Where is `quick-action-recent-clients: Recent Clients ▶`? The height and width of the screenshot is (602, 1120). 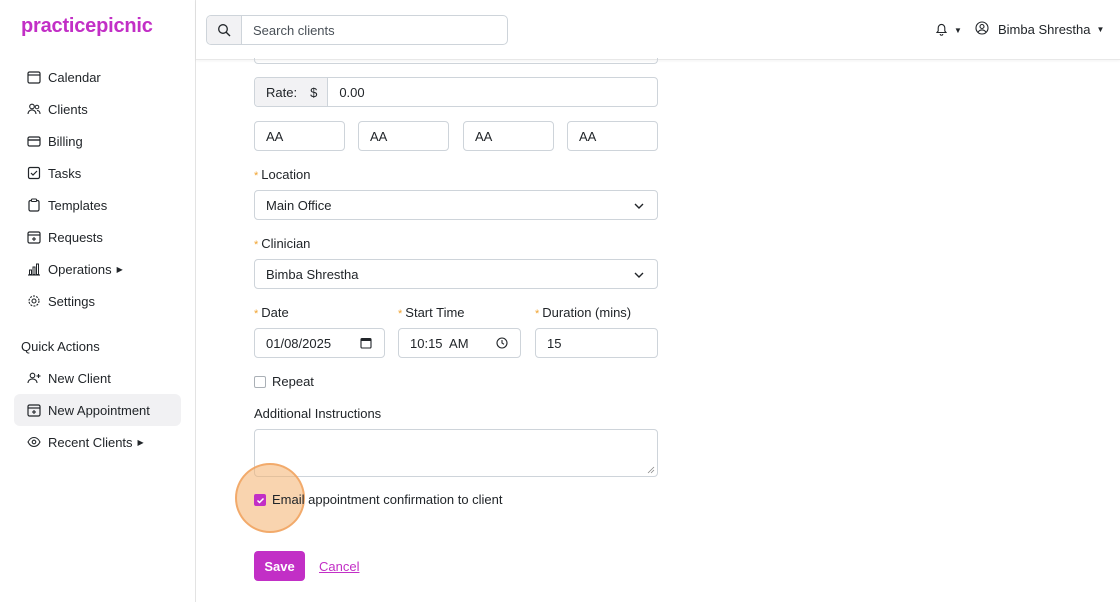
quick-action-recent-clients: Recent Clients ▶ is located at coordinates (97, 442).